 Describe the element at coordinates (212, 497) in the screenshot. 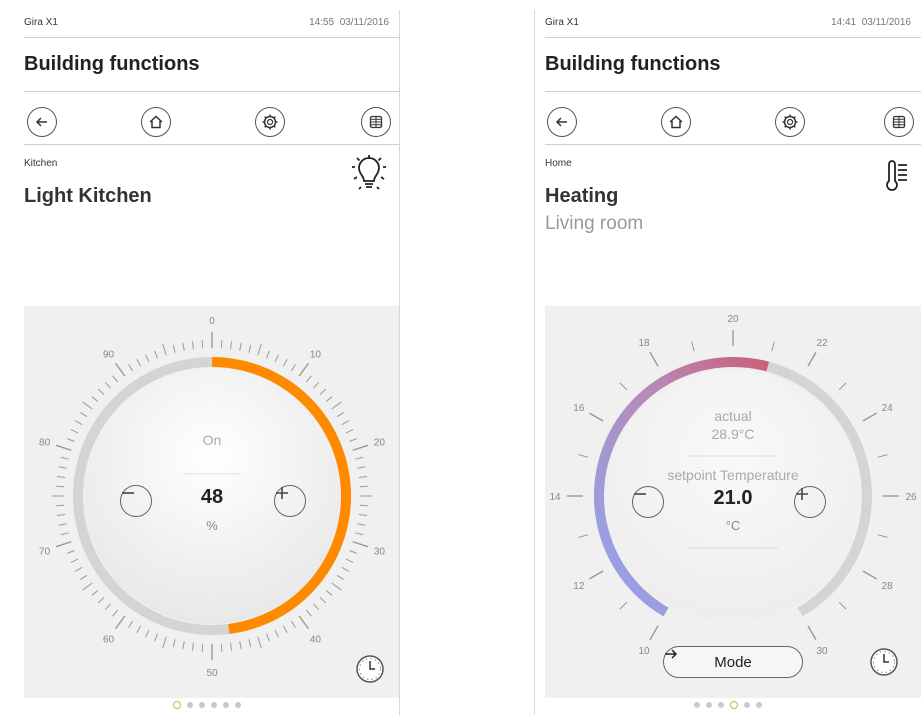

I see `dimmer-value: 48` at that location.